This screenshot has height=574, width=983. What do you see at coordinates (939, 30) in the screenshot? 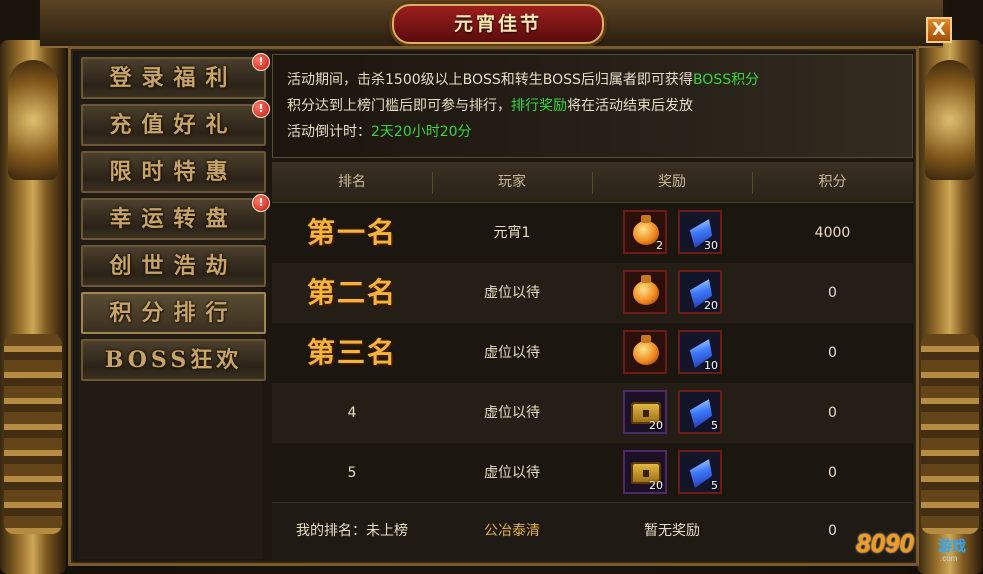
I see `close-button: X` at bounding box center [939, 30].